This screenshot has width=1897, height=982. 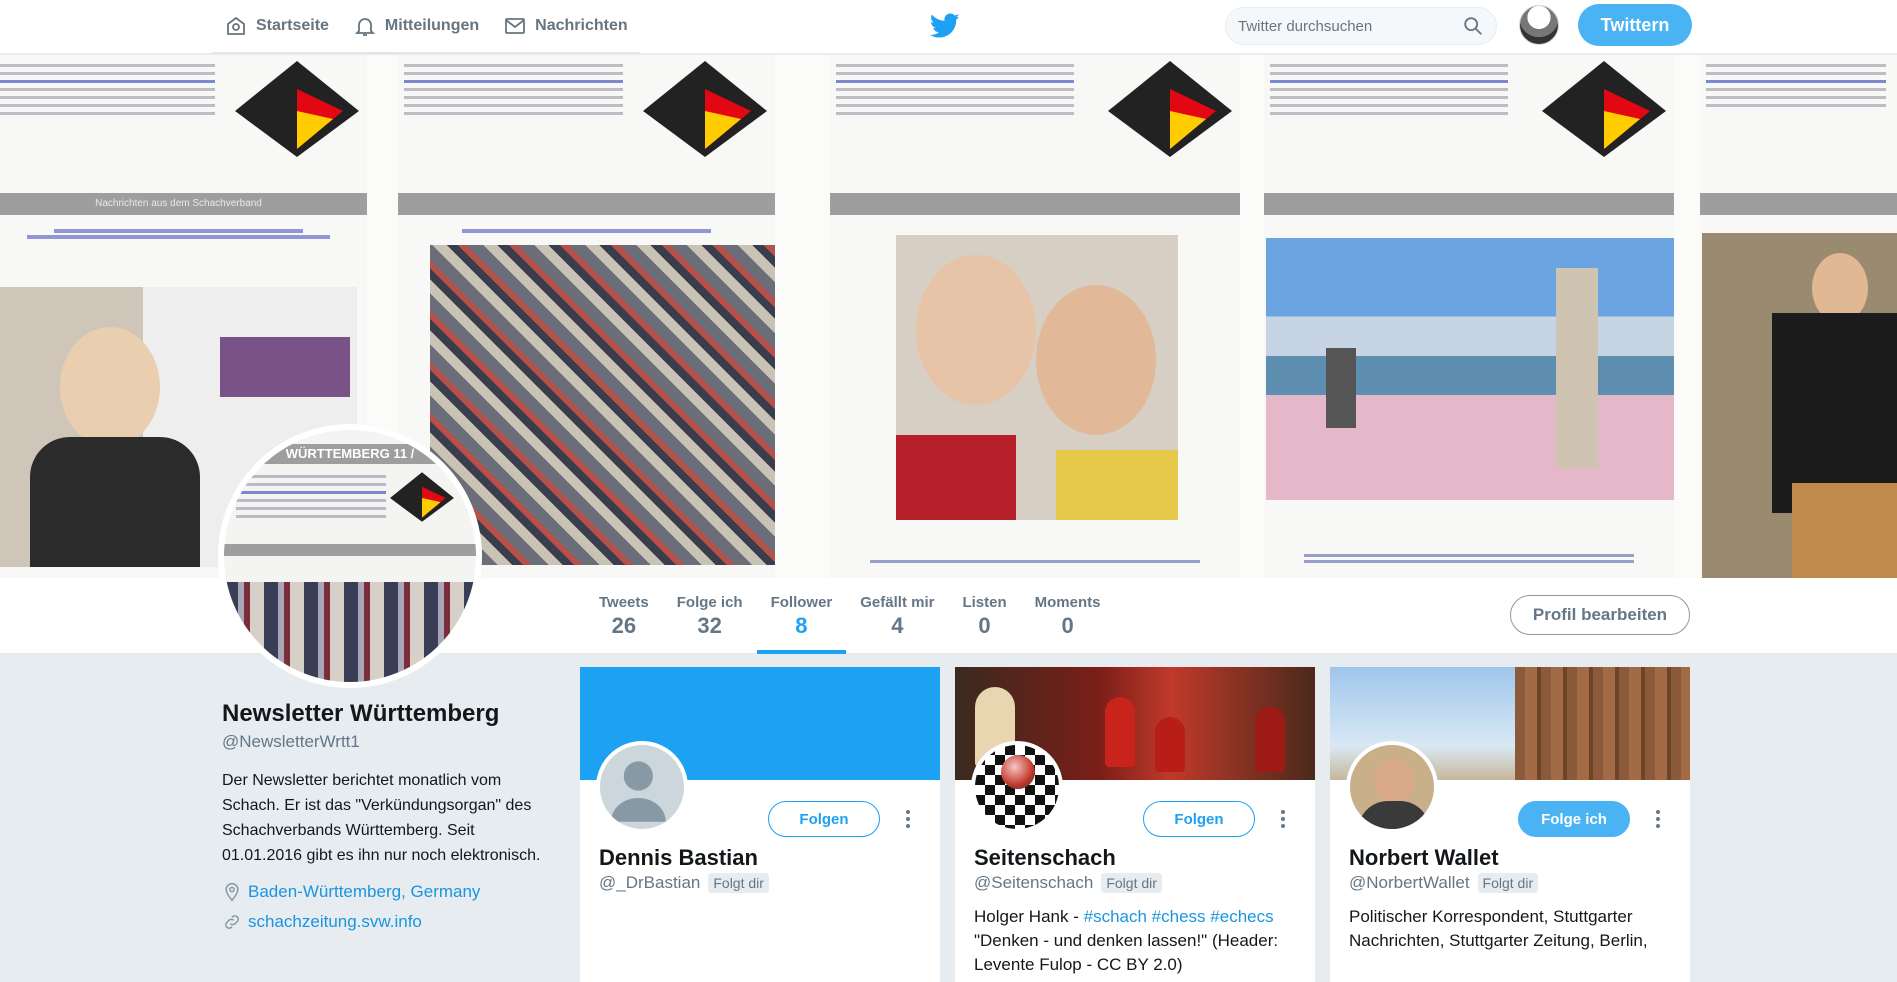 I want to click on location-text: Baden-Württemberg, Germany, so click(x=364, y=892).